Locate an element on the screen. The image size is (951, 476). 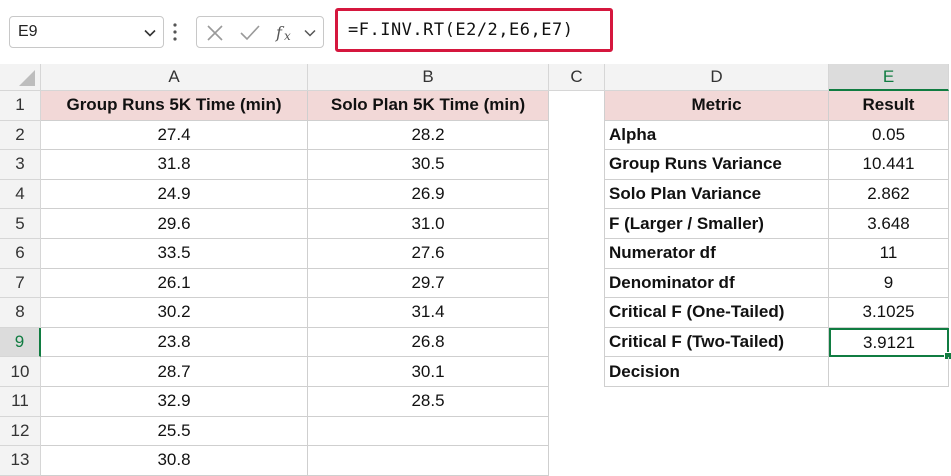
formula-bar: E9 f x =F.INV.RT(E2/2,E6,E7) is located at coordinates (475, 32).